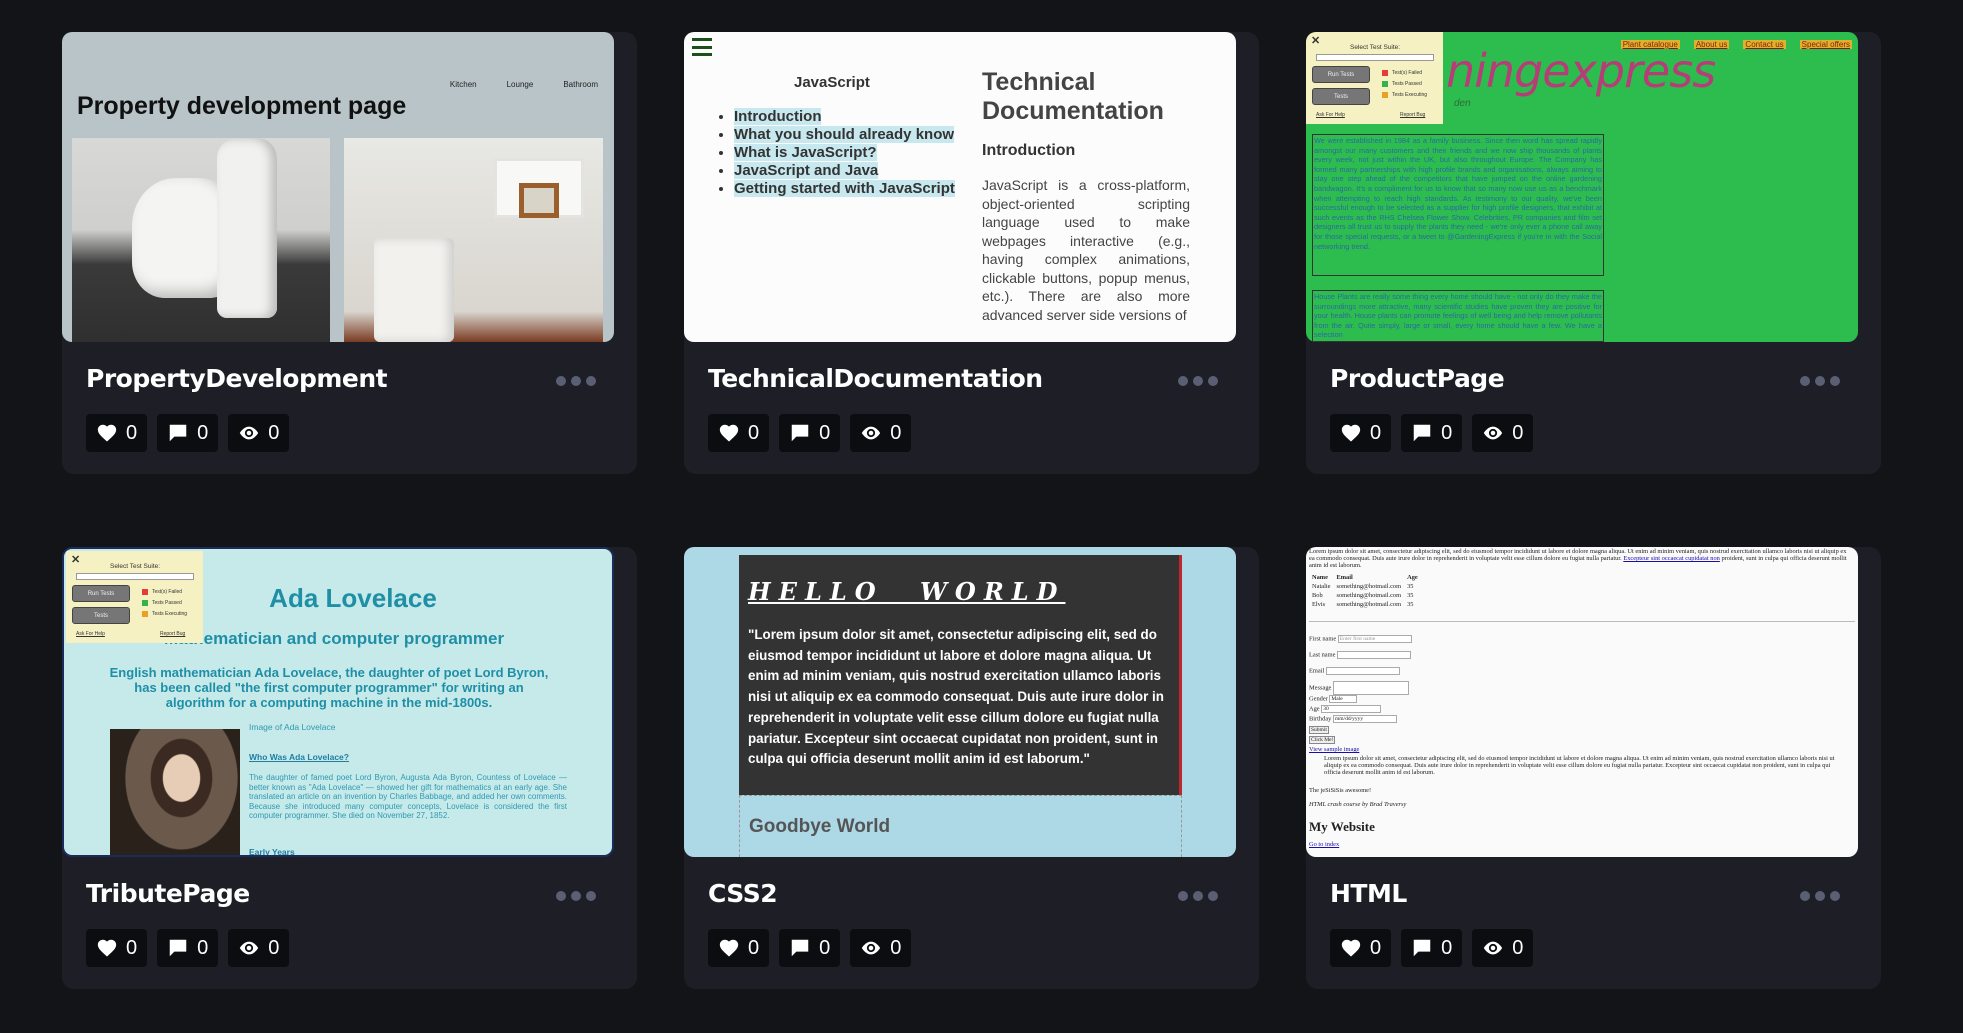  I want to click on hamburger-icon, so click(702, 47).